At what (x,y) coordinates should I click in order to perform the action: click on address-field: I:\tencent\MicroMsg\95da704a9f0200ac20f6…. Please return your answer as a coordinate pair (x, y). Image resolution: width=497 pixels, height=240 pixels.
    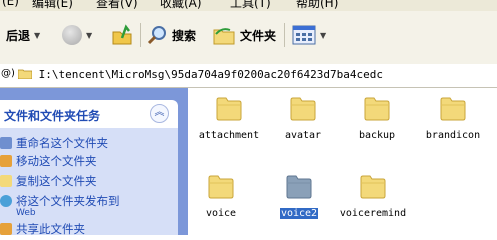
    Looking at the image, I should click on (200, 74).